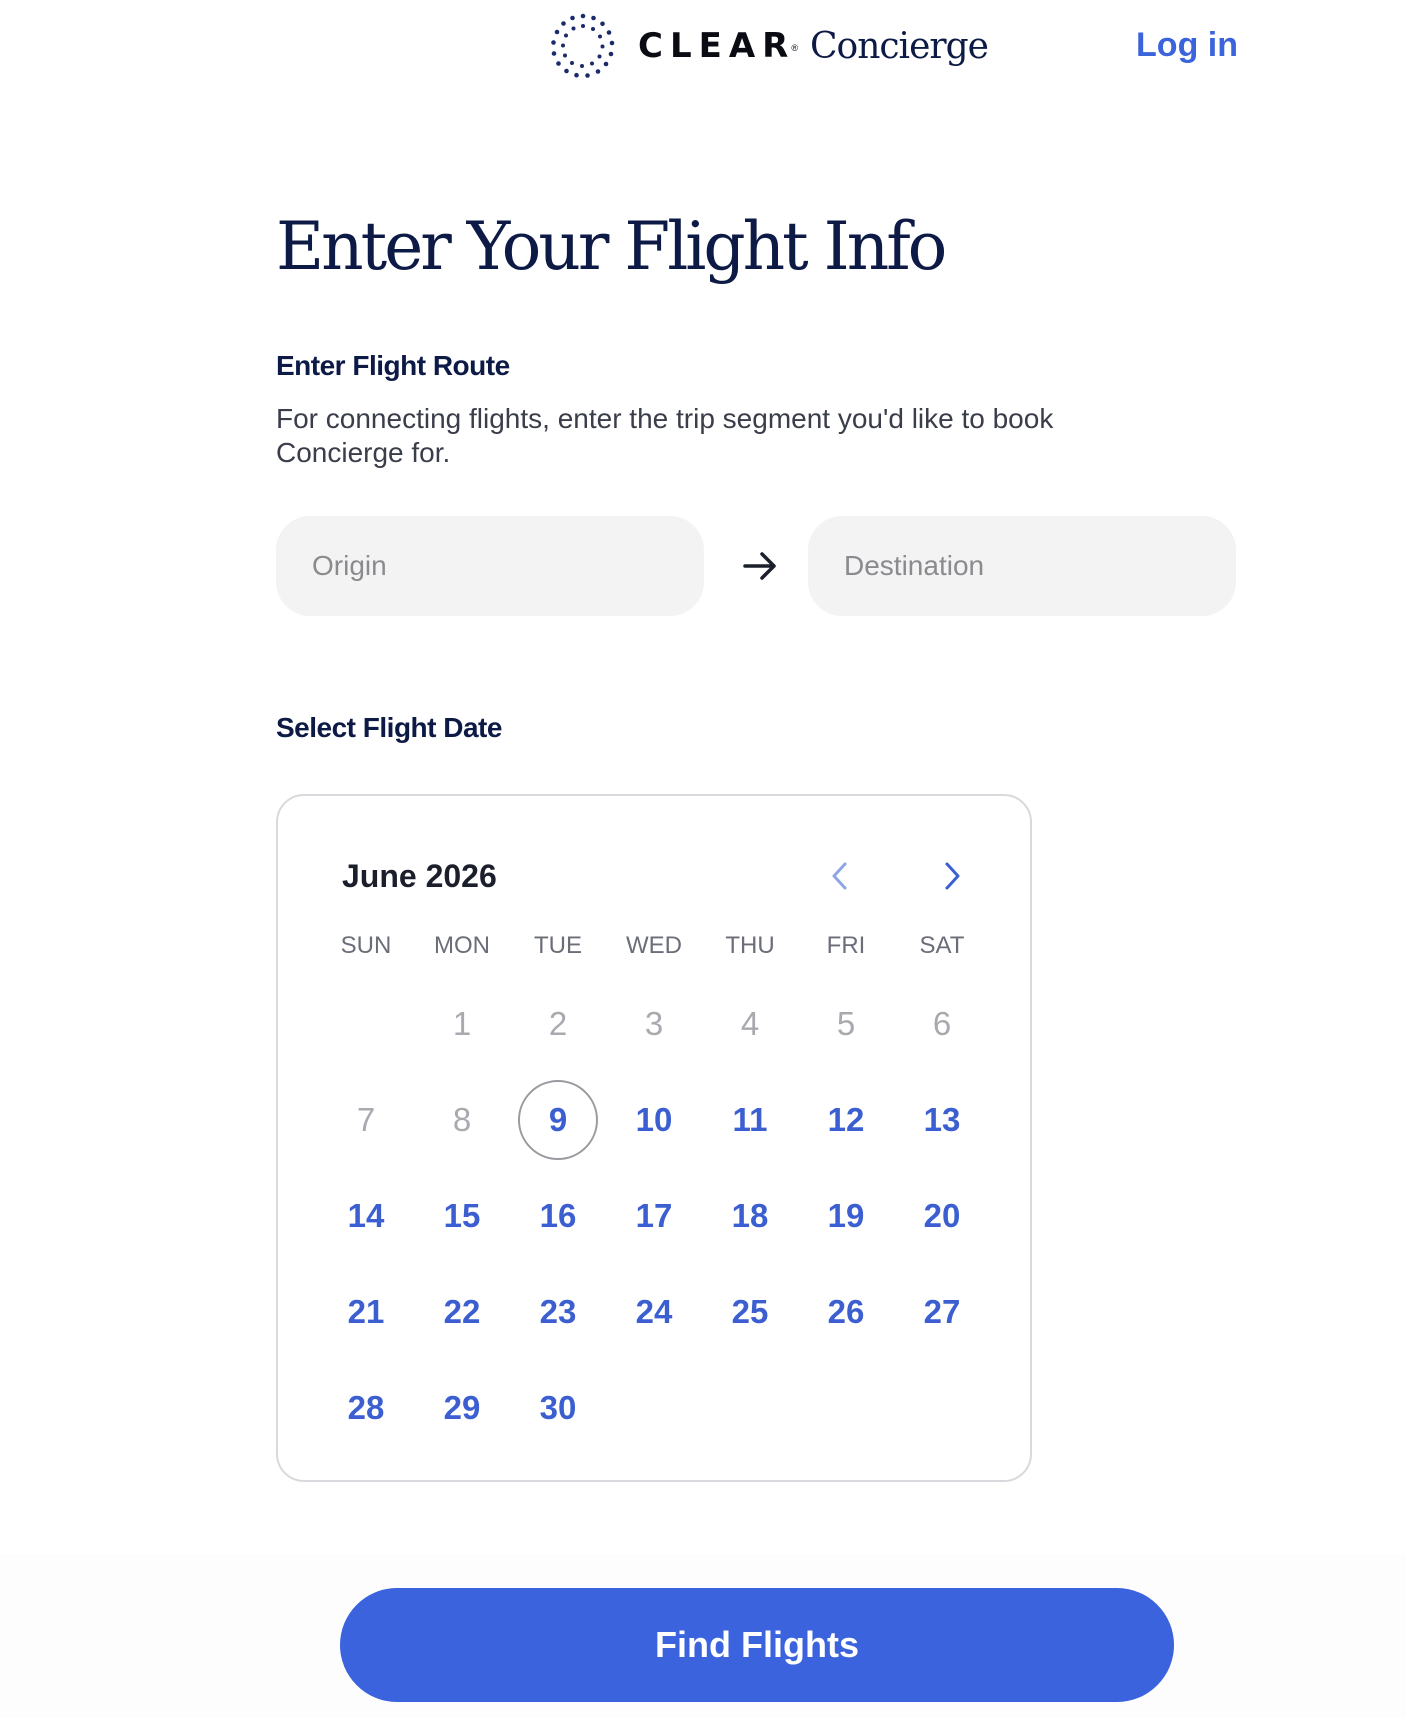 Image resolution: width=1406 pixels, height=1718 pixels. I want to click on calendar-day: 7, so click(366, 1120).